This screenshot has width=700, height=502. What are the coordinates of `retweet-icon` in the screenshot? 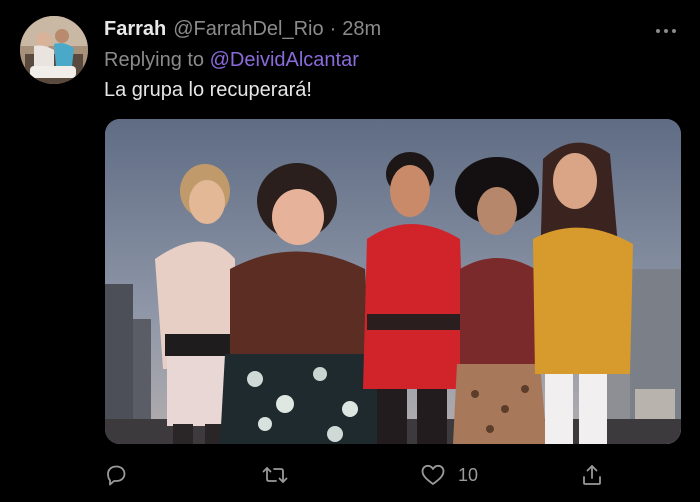 It's located at (275, 475).